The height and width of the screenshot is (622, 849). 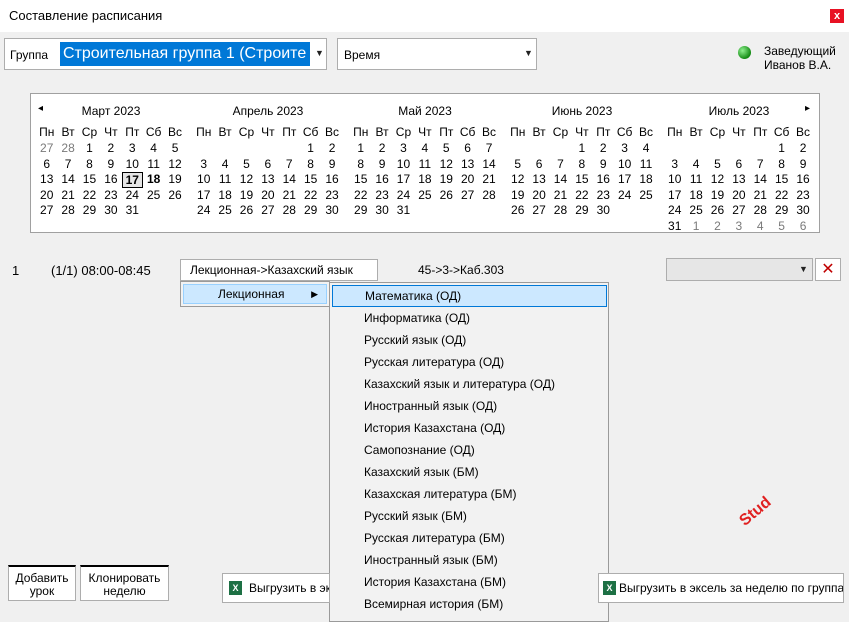 What do you see at coordinates (276, 588) in the screenshot?
I see `export-excel-button: X Выгрузить в экс` at bounding box center [276, 588].